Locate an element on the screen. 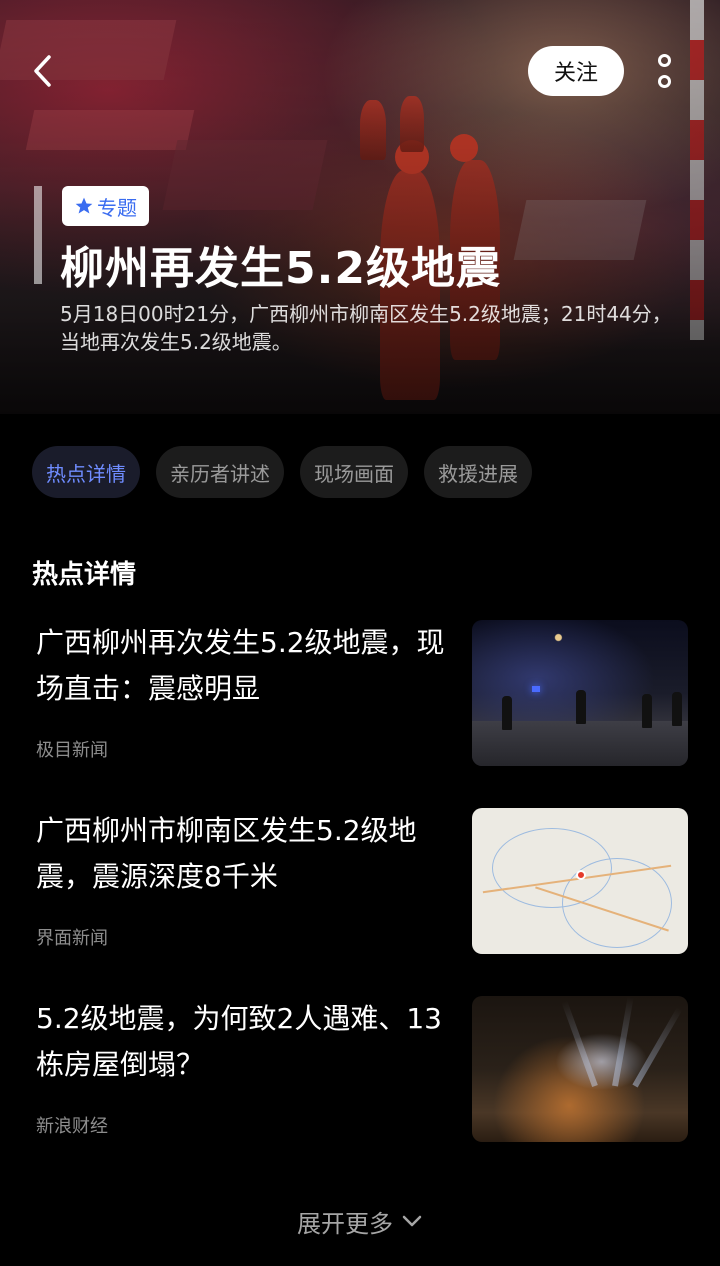 This screenshot has width=720, height=1266. more-options-button is located at coordinates (664, 71).